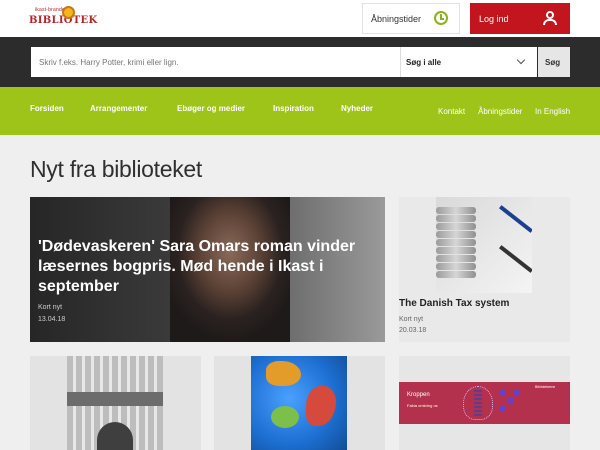  Describe the element at coordinates (50, 10) in the screenshot. I see `logo-small-text: ikast-brande` at that location.